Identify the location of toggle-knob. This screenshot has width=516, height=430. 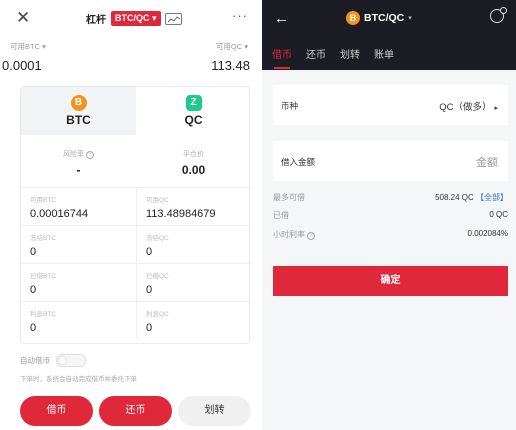
(62, 360).